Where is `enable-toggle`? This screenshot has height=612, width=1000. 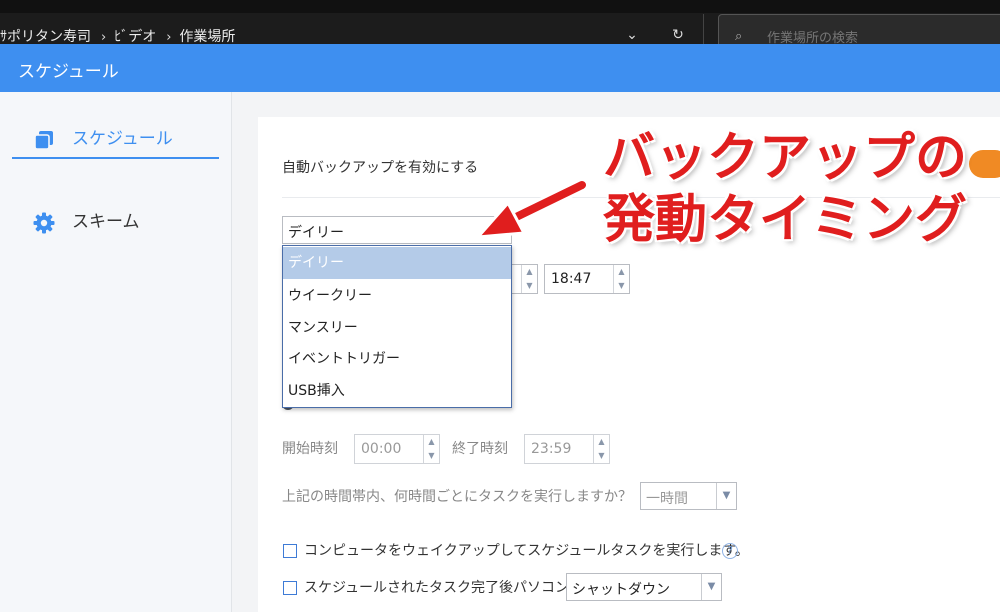
enable-toggle is located at coordinates (984, 164).